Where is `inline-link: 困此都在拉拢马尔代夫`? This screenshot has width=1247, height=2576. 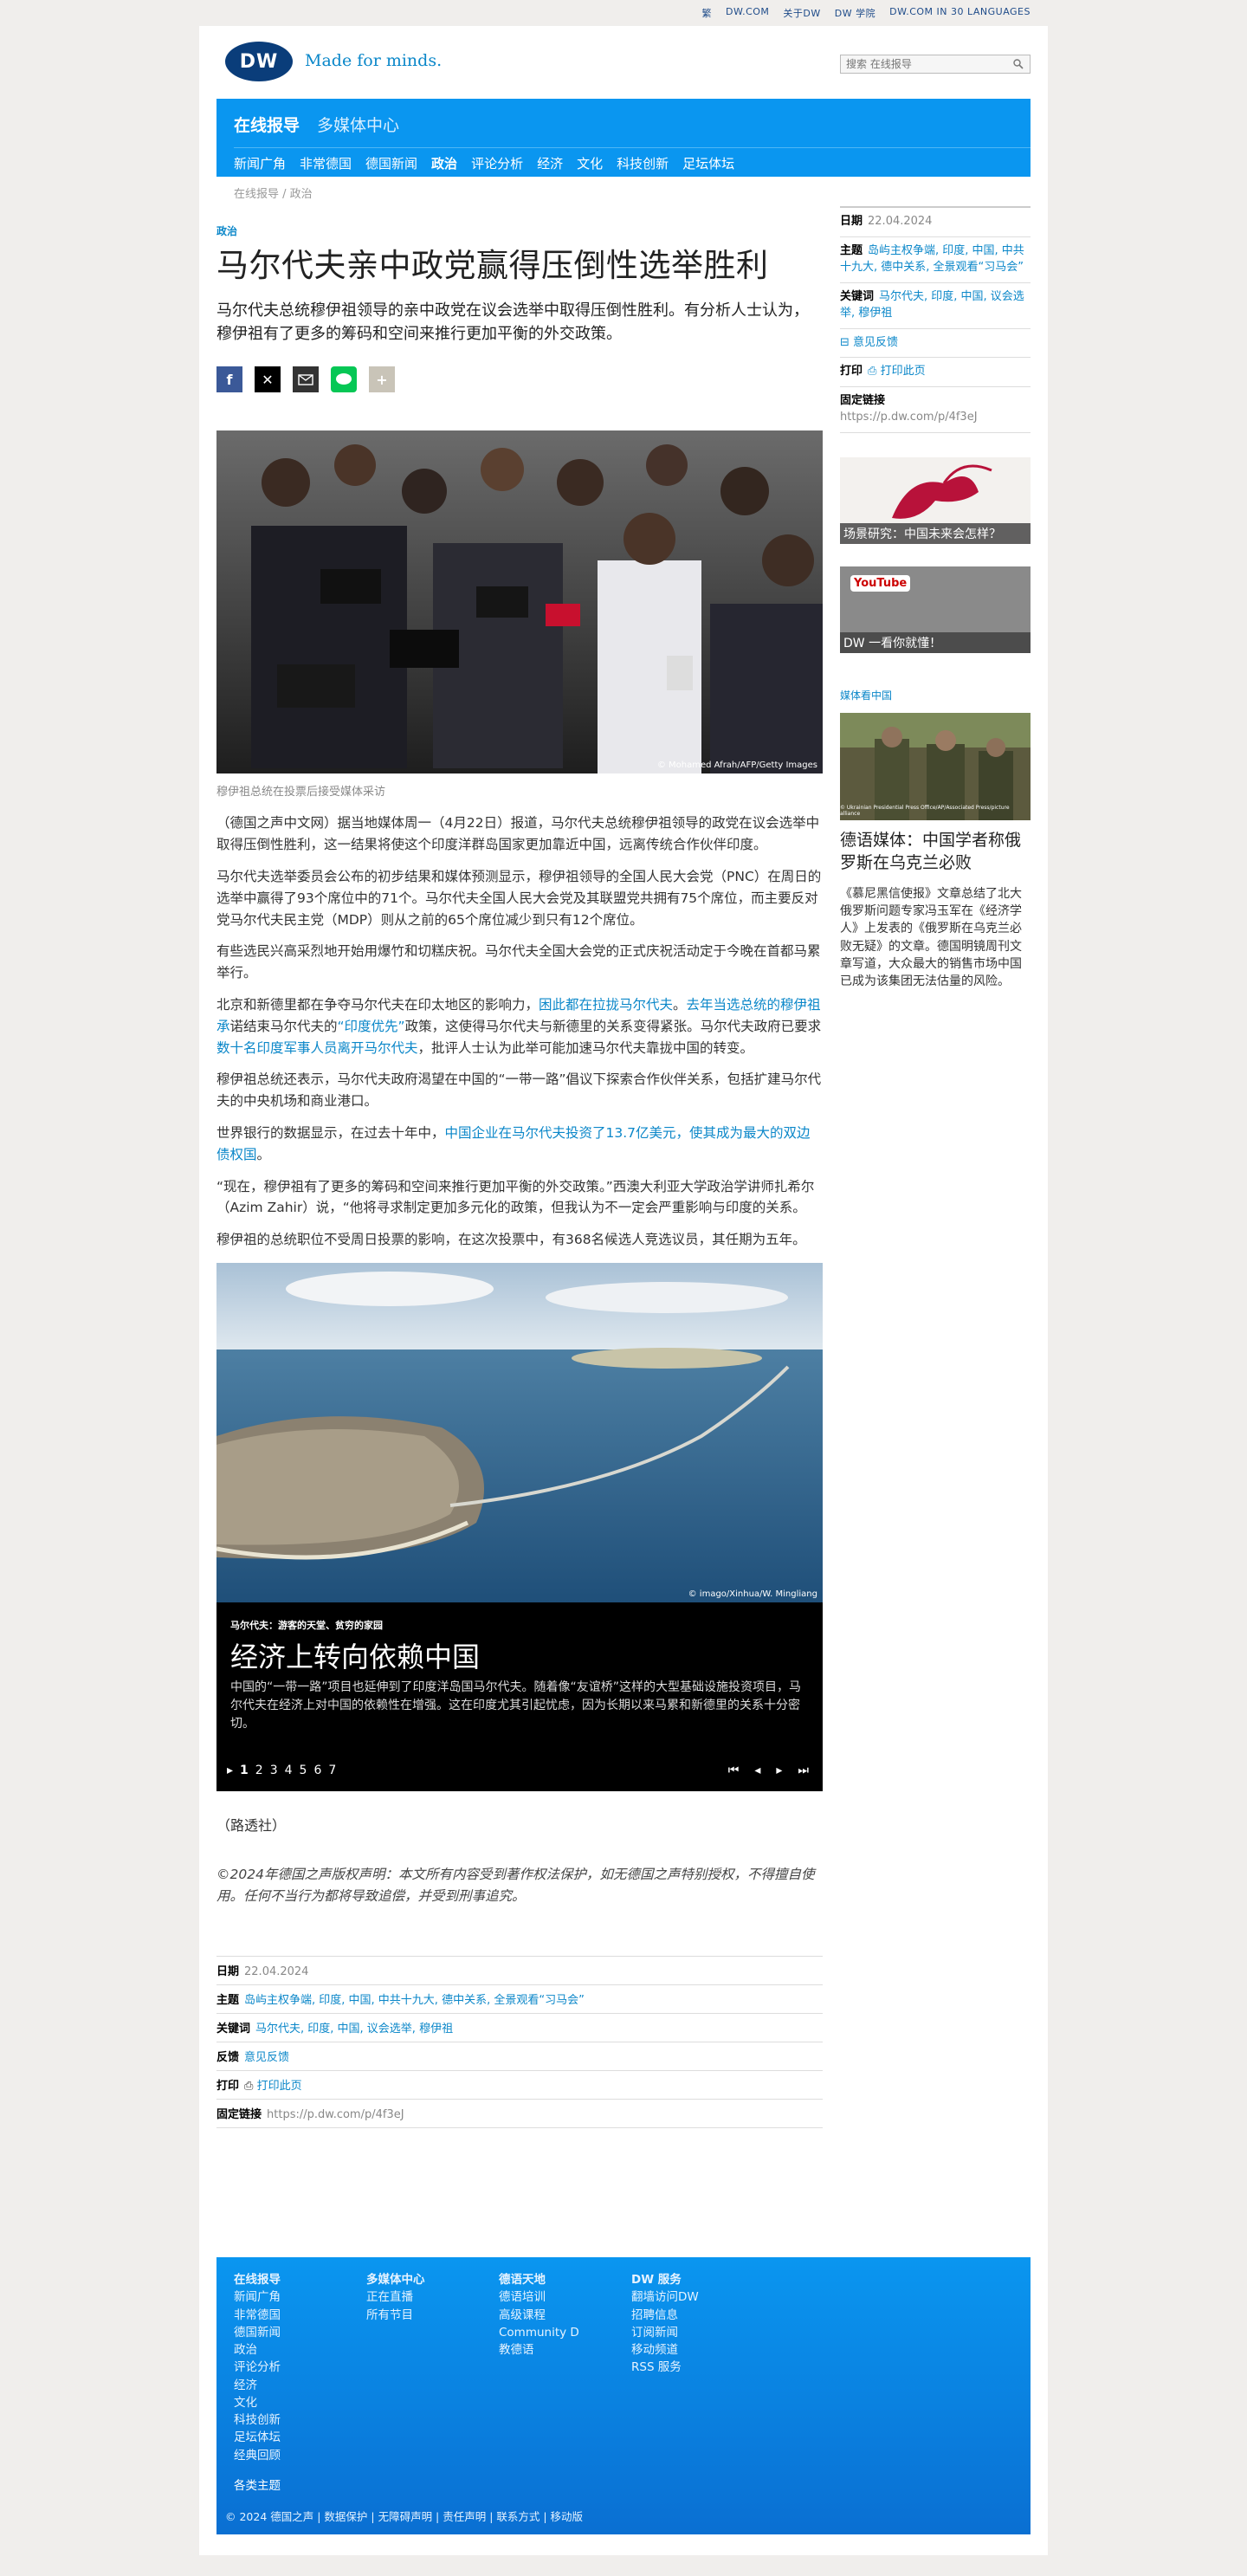
inline-link: 困此都在拉拢马尔代夫 is located at coordinates (606, 1005).